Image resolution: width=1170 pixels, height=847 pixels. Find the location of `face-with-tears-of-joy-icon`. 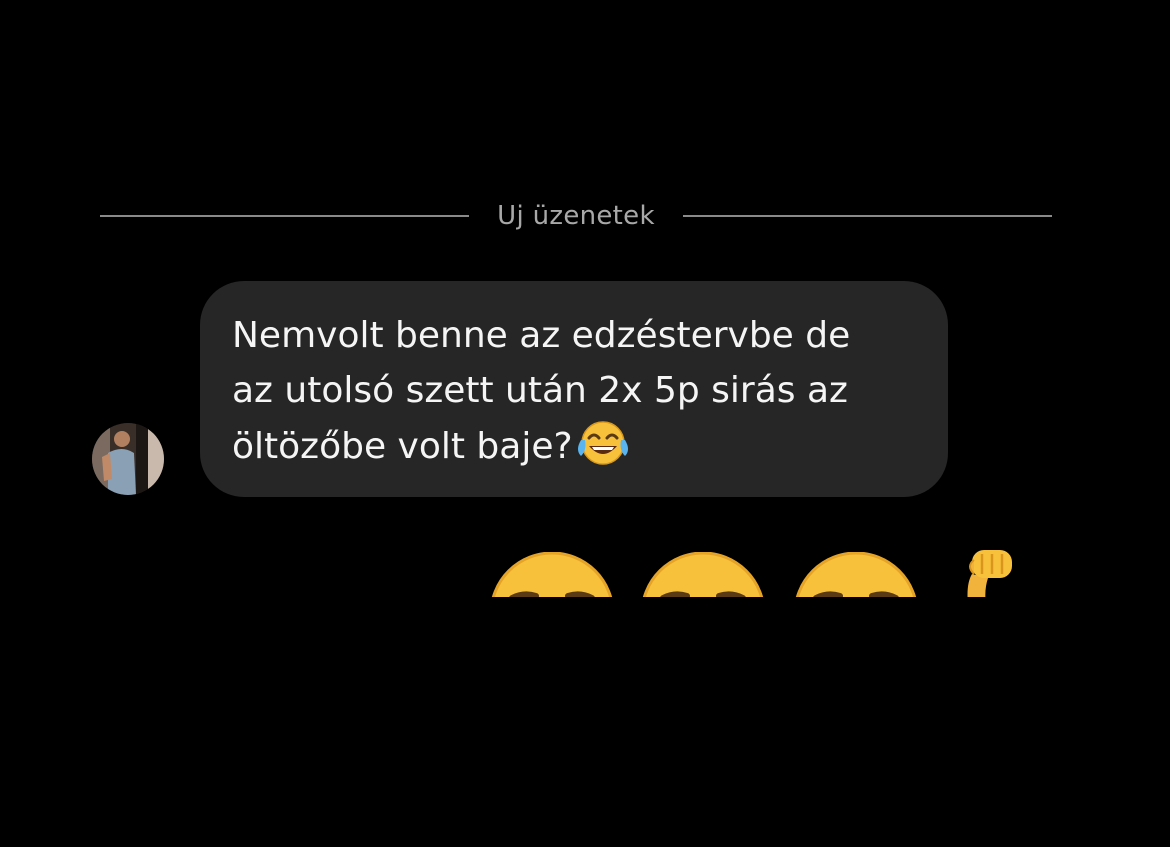

face-with-tears-of-joy-icon is located at coordinates (603, 443).